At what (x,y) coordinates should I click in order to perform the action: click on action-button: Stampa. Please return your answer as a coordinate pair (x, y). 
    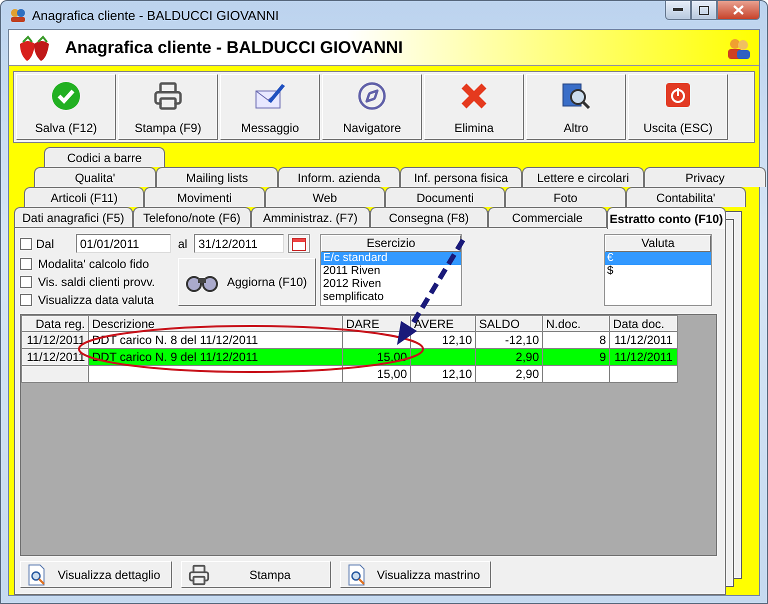
    Looking at the image, I should click on (256, 574).